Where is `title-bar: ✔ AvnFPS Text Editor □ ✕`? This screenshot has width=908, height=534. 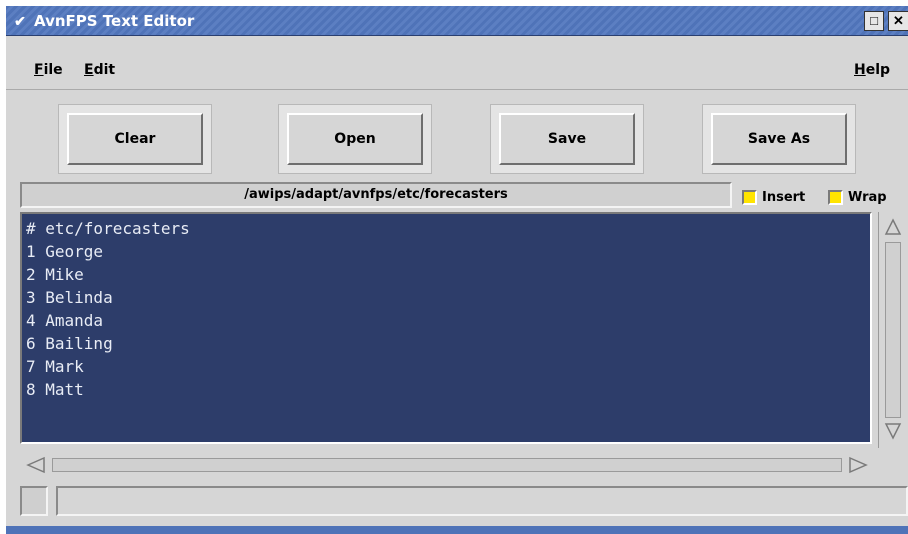 title-bar: ✔ AvnFPS Text Editor □ ✕ is located at coordinates (457, 21).